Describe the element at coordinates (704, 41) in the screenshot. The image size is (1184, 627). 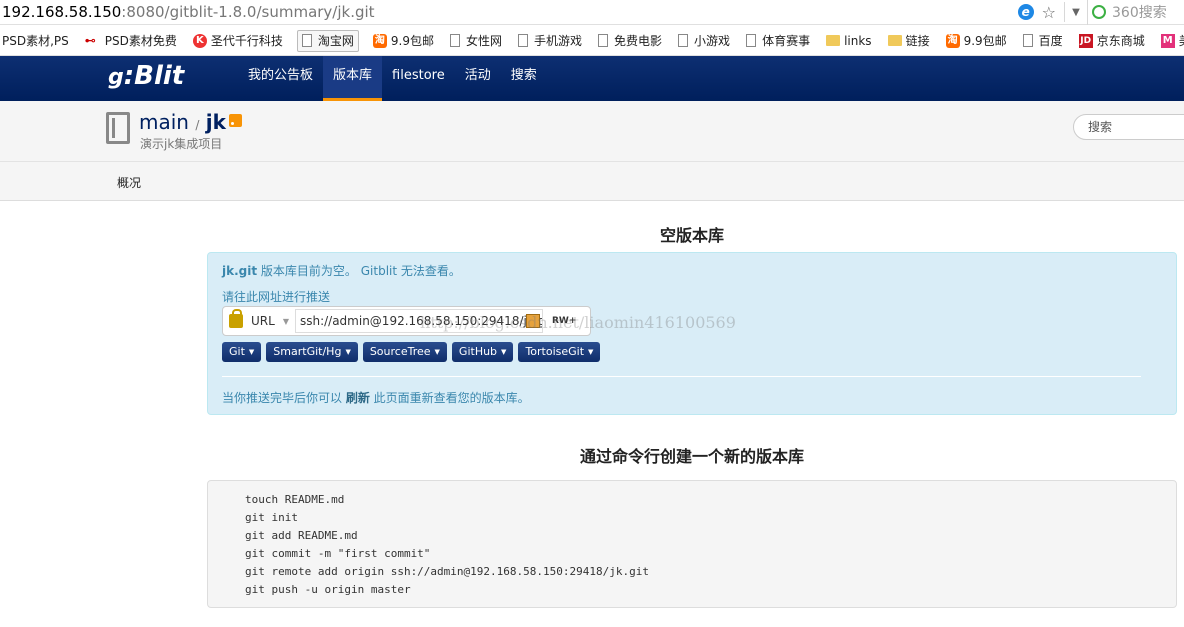
I see `bookmark-item: 小游戏` at that location.